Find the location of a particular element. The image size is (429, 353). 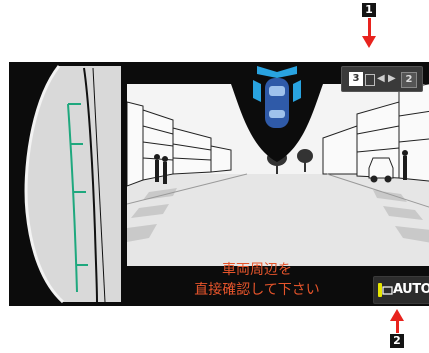

warning-message: 車両周辺を 直接確認して下さい is located at coordinates (257, 280).